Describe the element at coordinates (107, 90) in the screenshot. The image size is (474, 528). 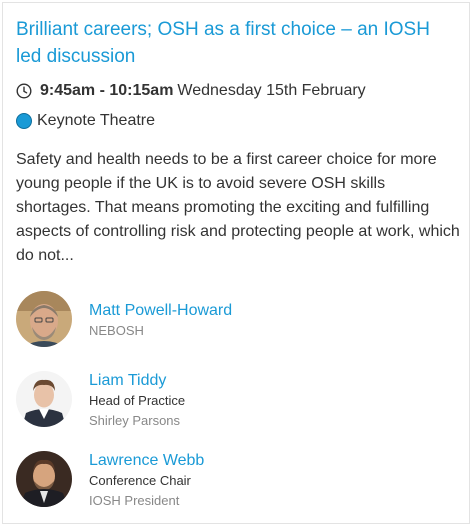
I see `session-time: 9:45am - 10:15am` at that location.